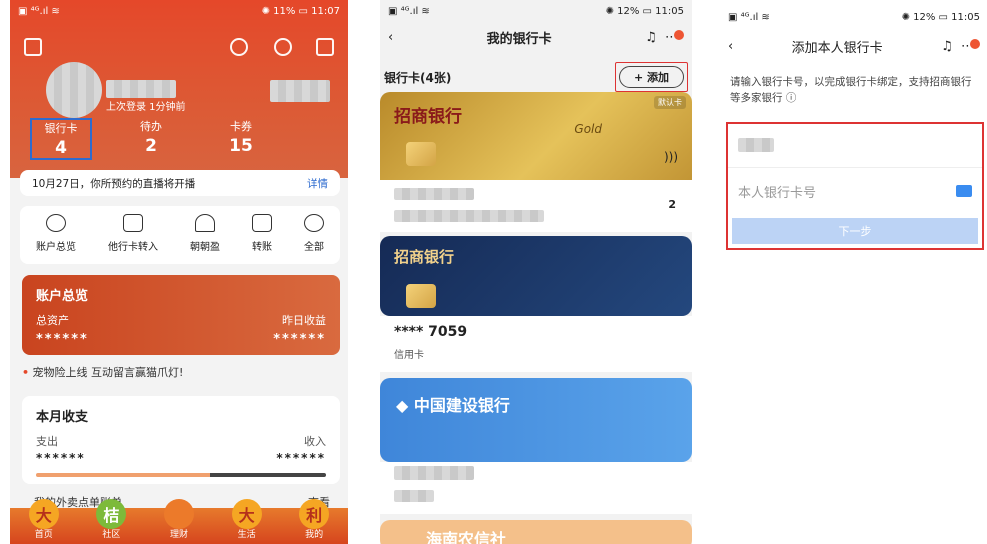  What do you see at coordinates (672, 204) in the screenshot?
I see `page-indicator: 2` at bounding box center [672, 204].